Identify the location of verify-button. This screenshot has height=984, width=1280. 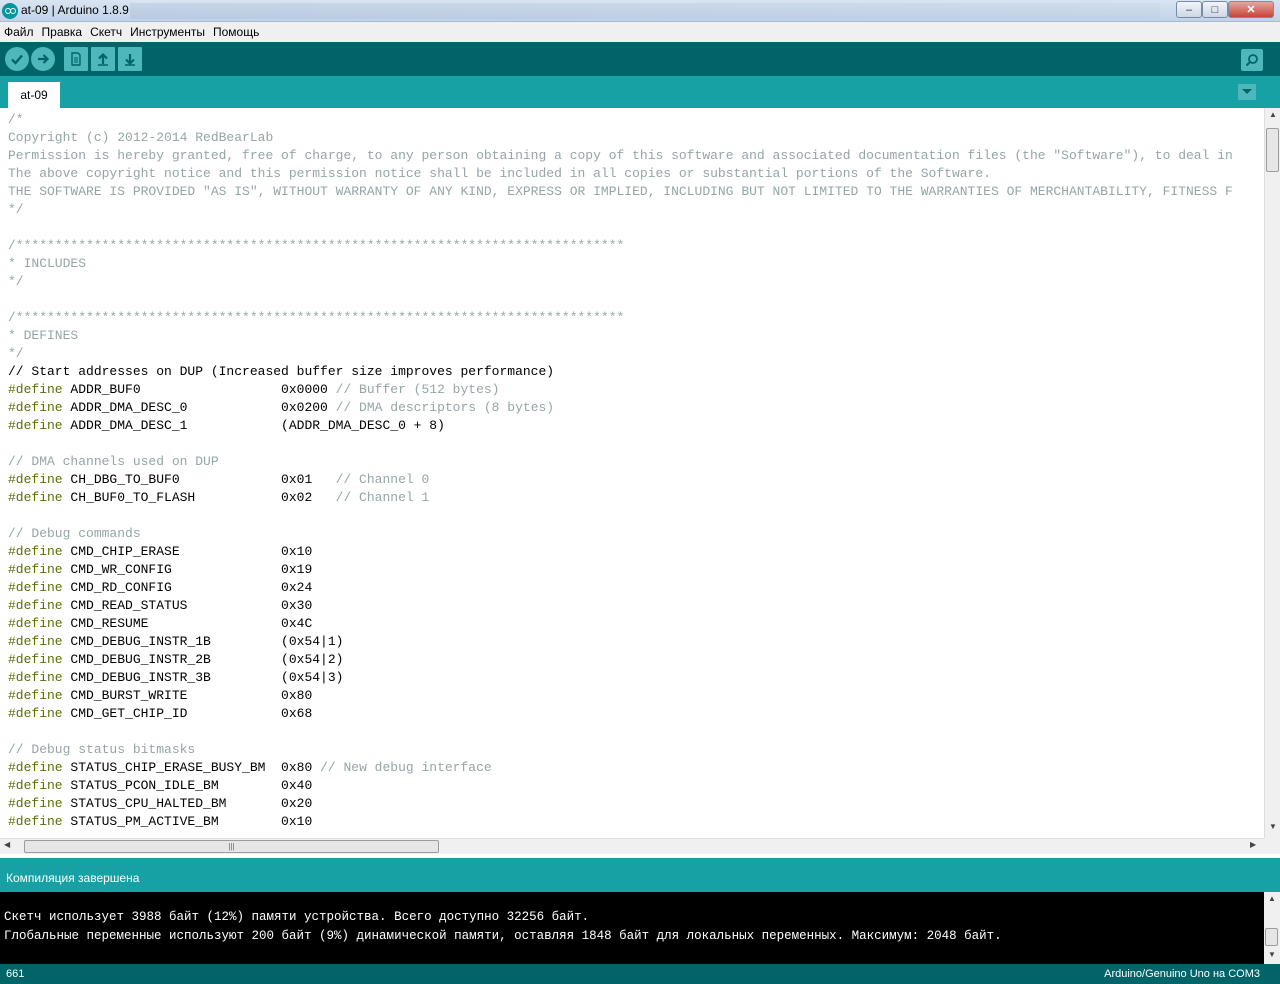
(17, 59).